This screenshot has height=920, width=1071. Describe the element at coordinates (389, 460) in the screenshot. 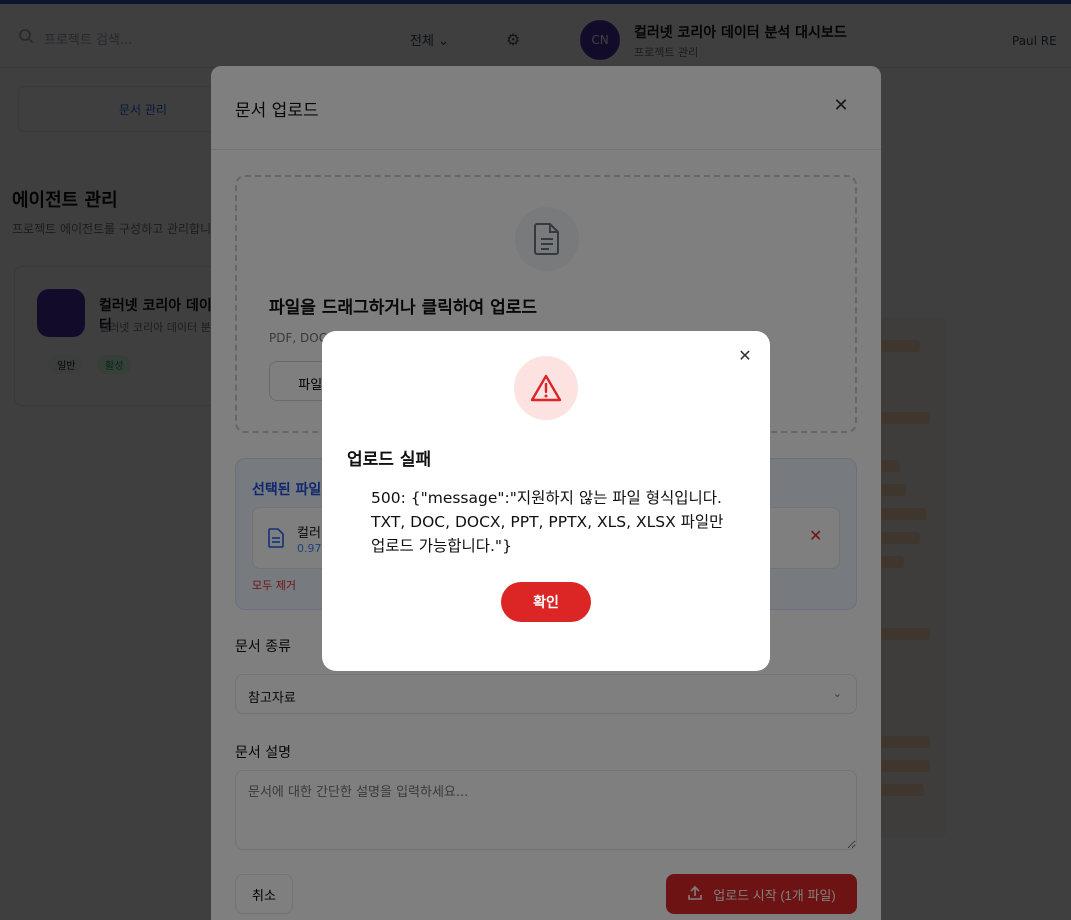

I see `alert-title: 업로드 실패` at that location.